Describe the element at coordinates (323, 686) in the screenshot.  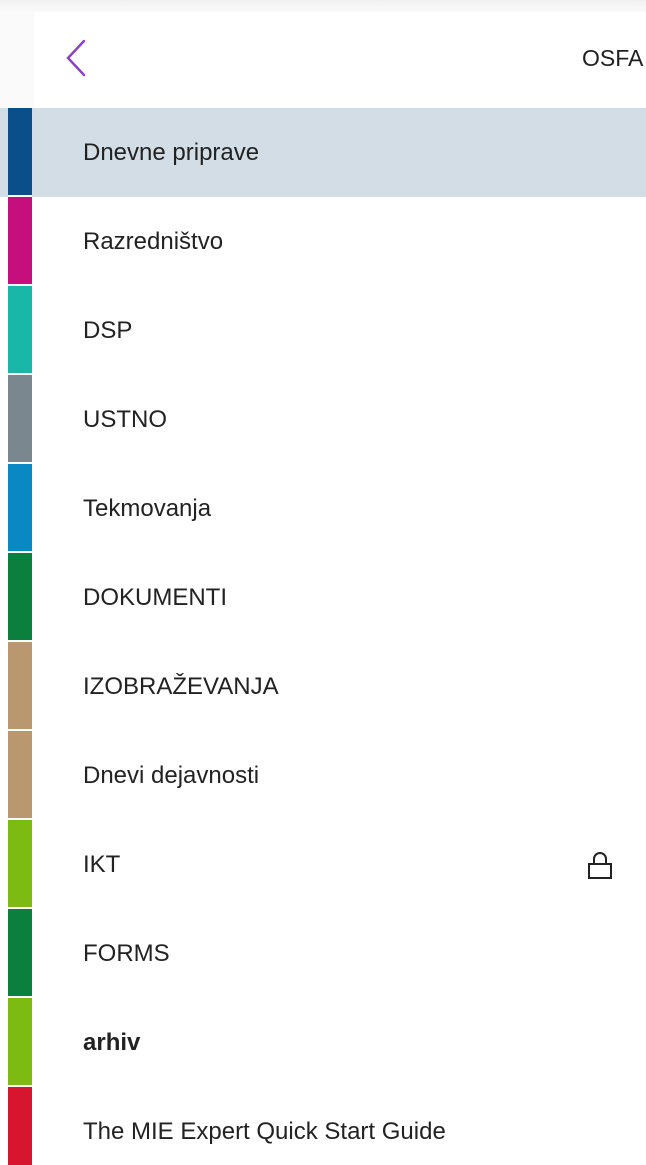
I see `section-item: IZOBRAŽEVANJA` at that location.